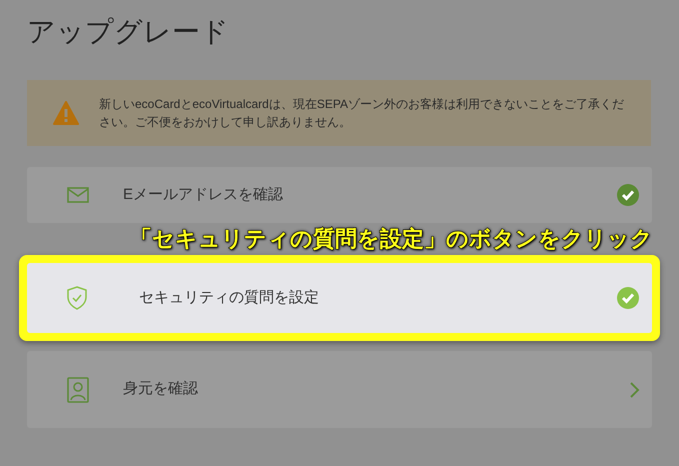 This screenshot has height=466, width=679. Describe the element at coordinates (229, 298) in the screenshot. I see `step-label: セキュリティの質問を設定` at that location.